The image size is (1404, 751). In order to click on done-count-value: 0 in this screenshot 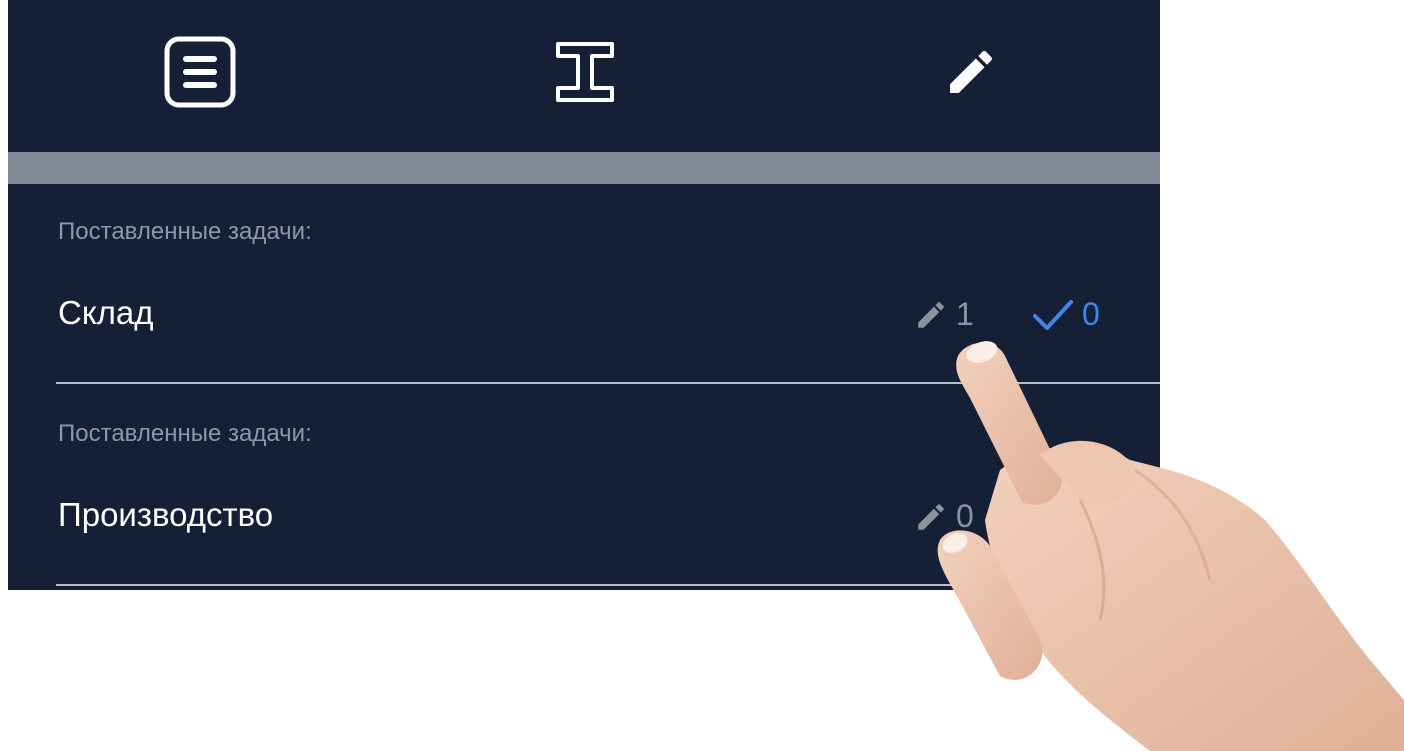, I will do `click(1091, 314)`.